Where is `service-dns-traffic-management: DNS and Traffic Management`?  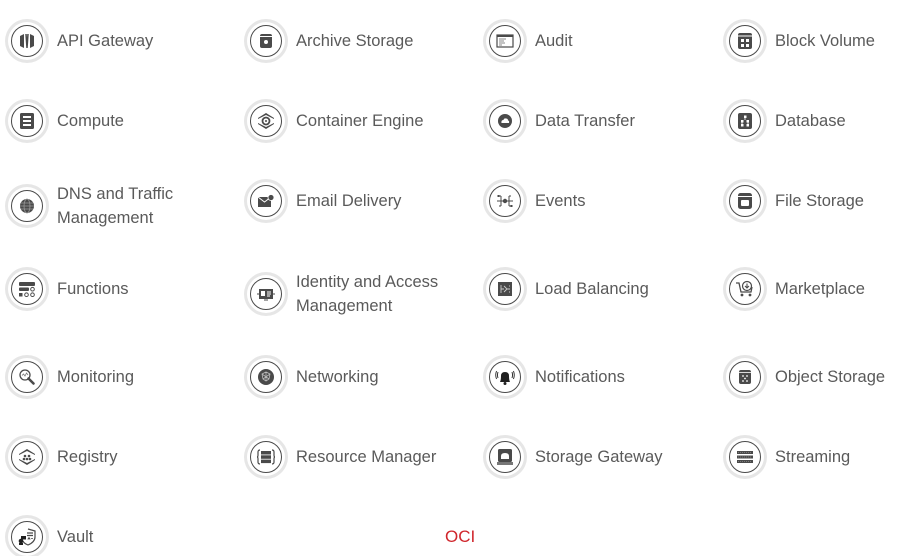 service-dns-traffic-management: DNS and Traffic Management is located at coordinates (97, 206).